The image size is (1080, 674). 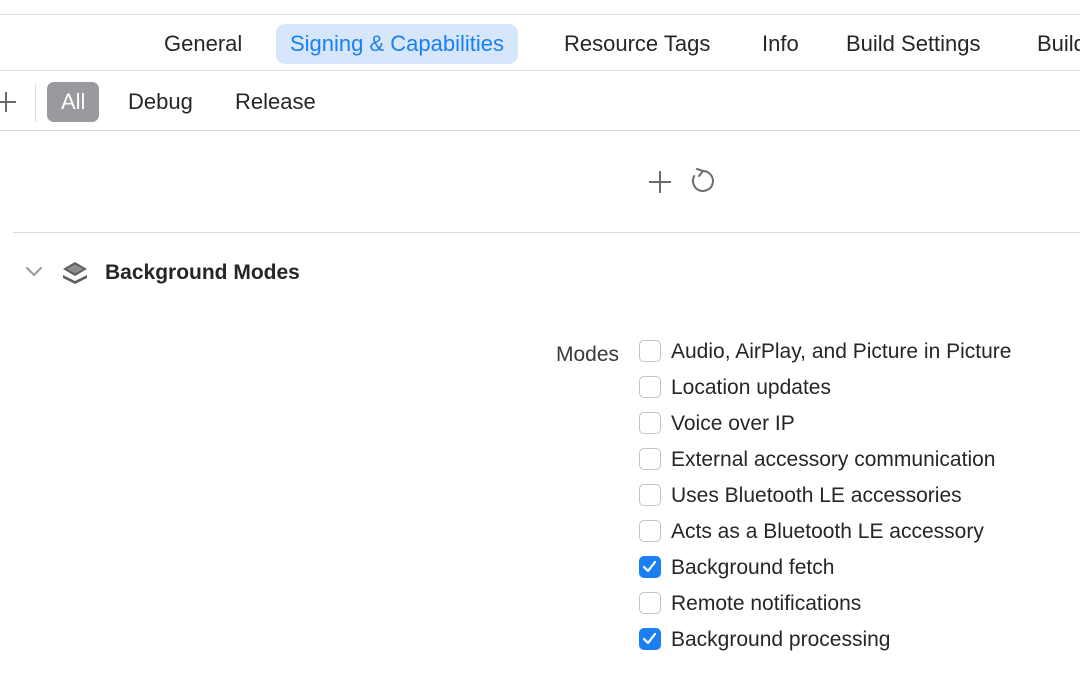 I want to click on tab-info: Info, so click(x=780, y=44).